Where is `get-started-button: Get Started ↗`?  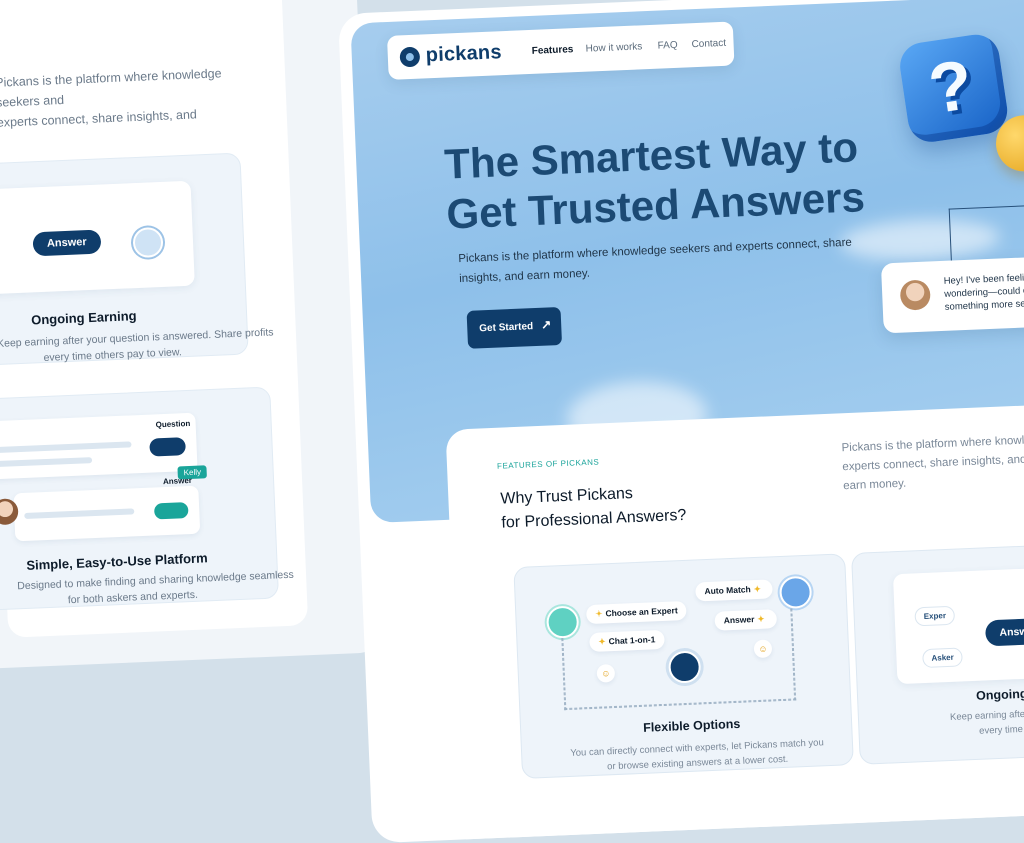 get-started-button: Get Started ↗ is located at coordinates (514, 327).